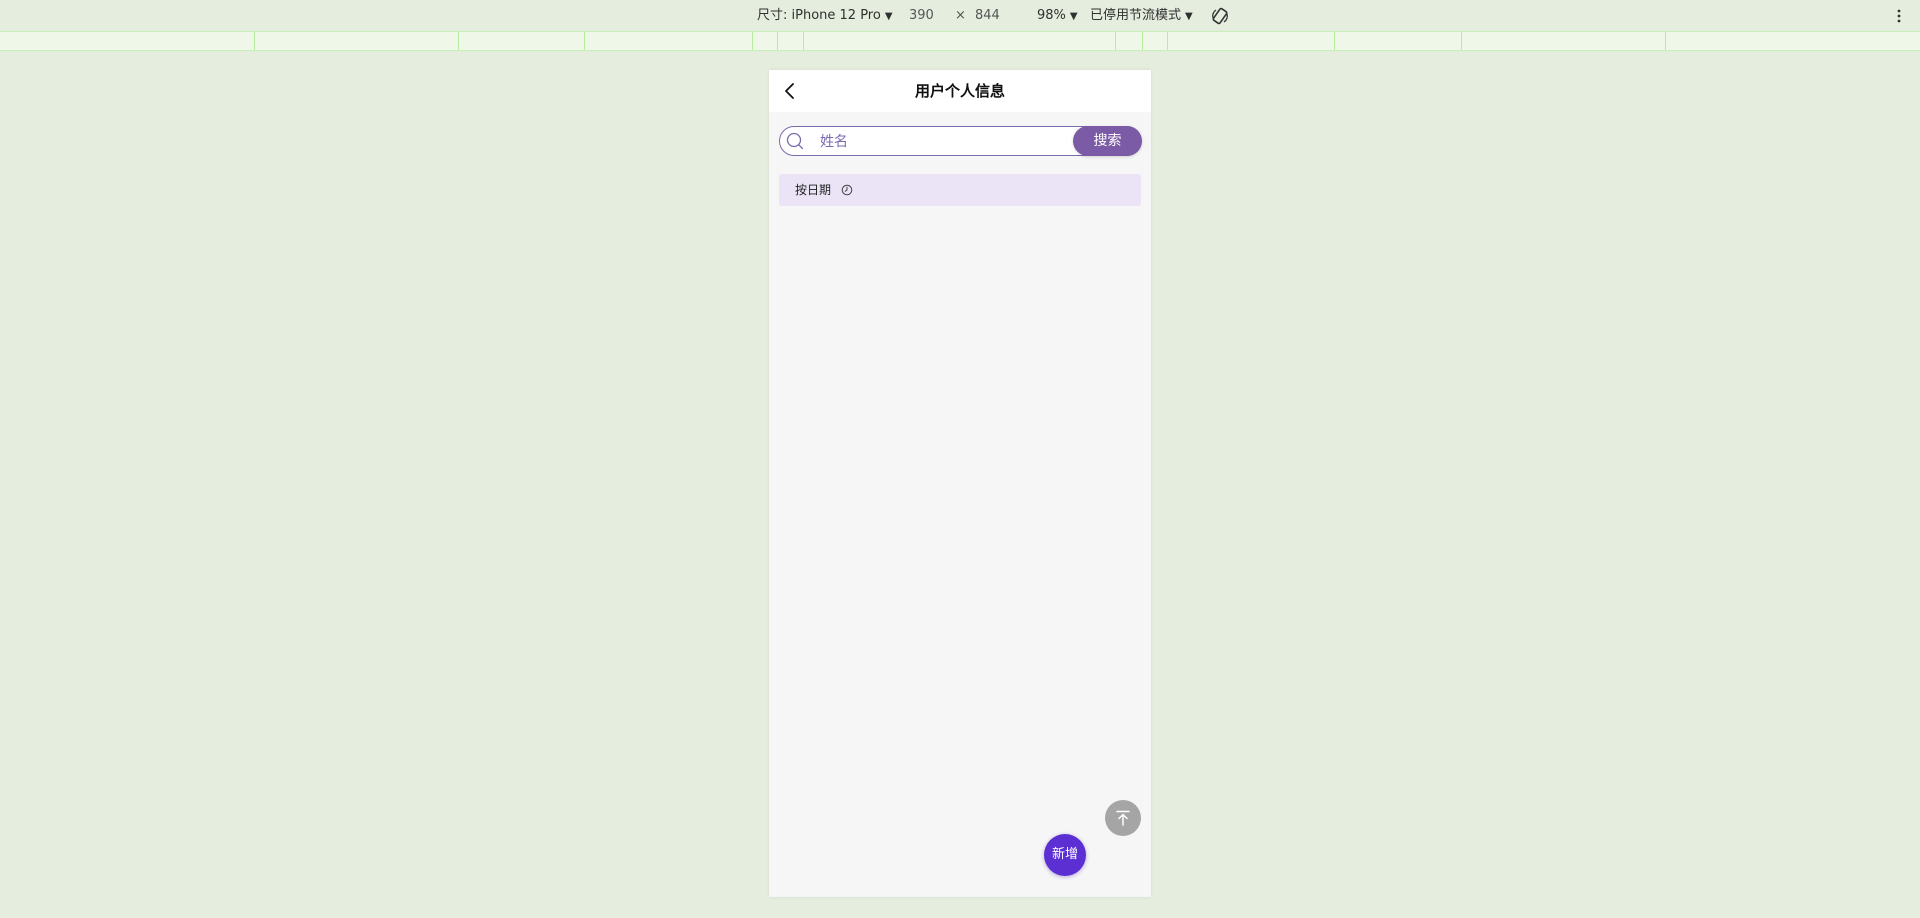 The width and height of the screenshot is (1920, 918). Describe the element at coordinates (1051, 15) in the screenshot. I see `zoom-label: 98%` at that location.